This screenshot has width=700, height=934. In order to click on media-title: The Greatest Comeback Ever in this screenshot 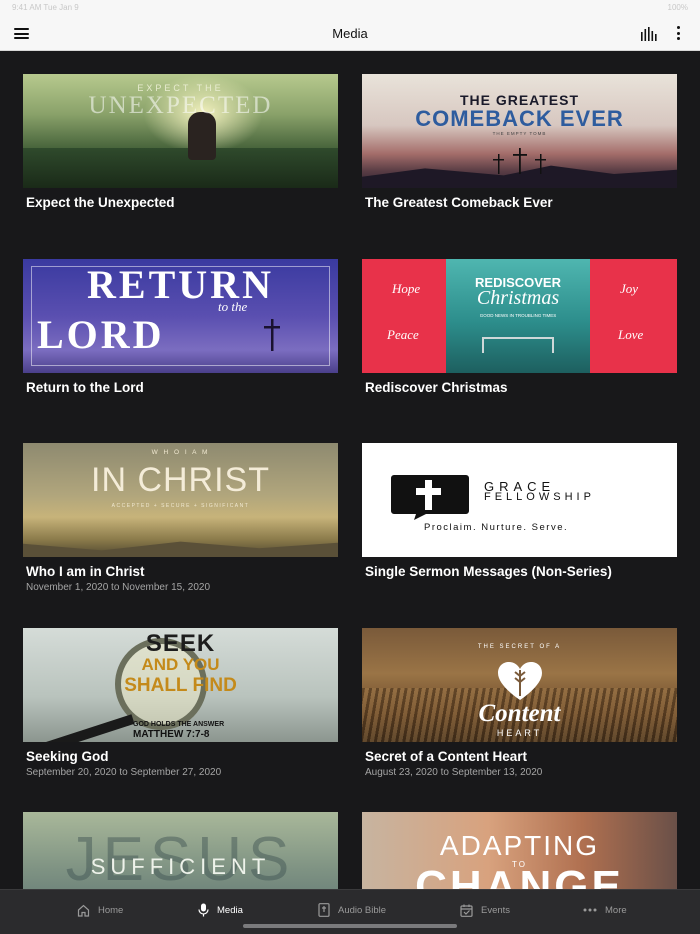, I will do `click(459, 202)`.